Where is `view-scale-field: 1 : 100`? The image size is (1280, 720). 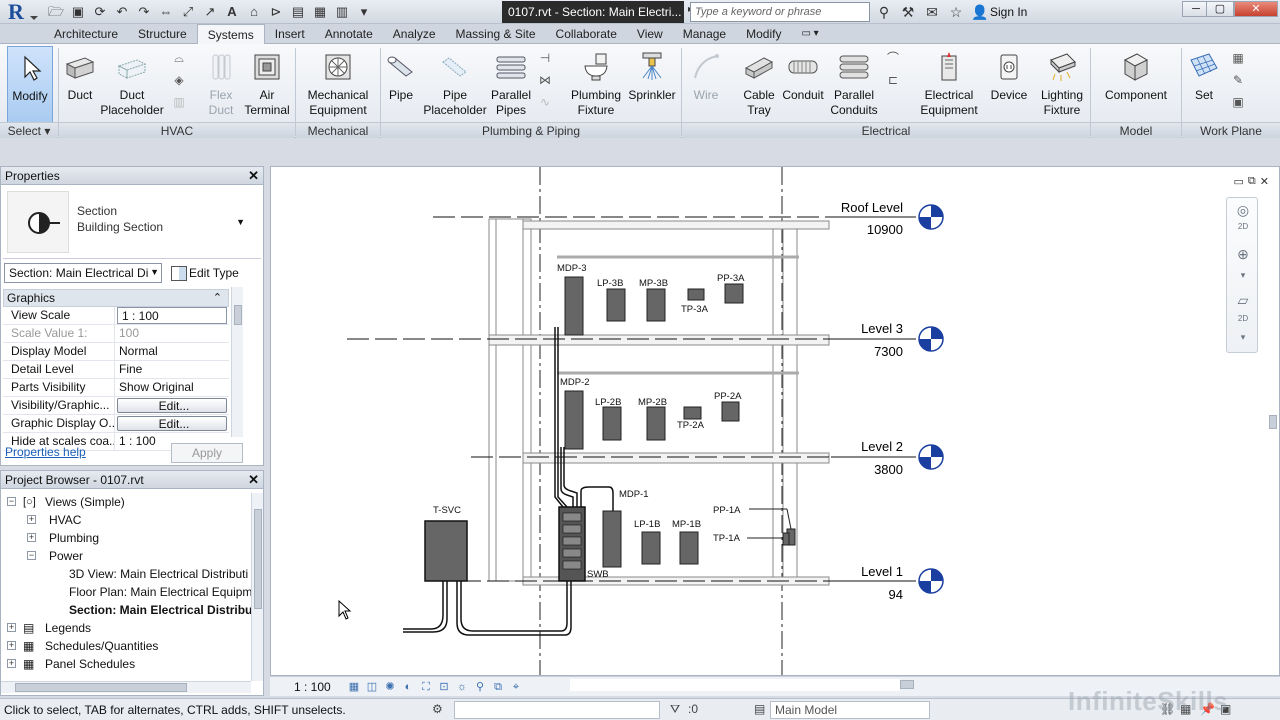 view-scale-field: 1 : 100 is located at coordinates (172, 315).